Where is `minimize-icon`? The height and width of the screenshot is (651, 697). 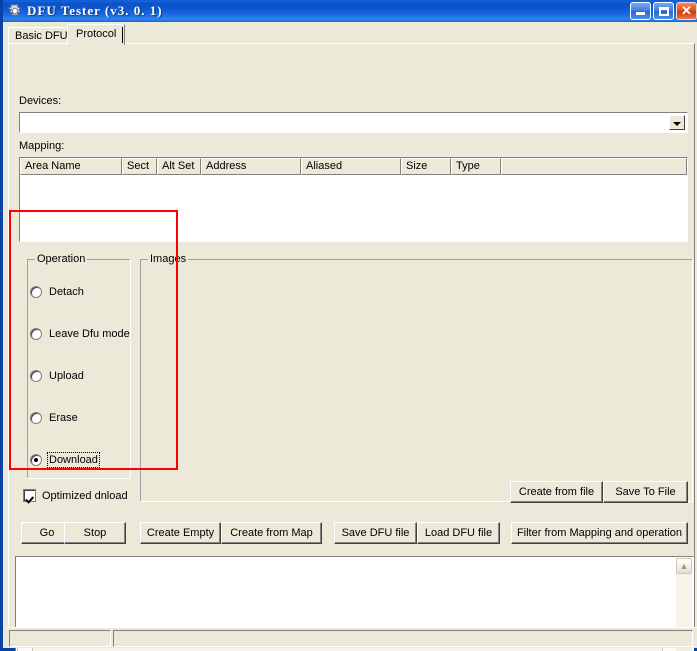
minimize-icon is located at coordinates (640, 13).